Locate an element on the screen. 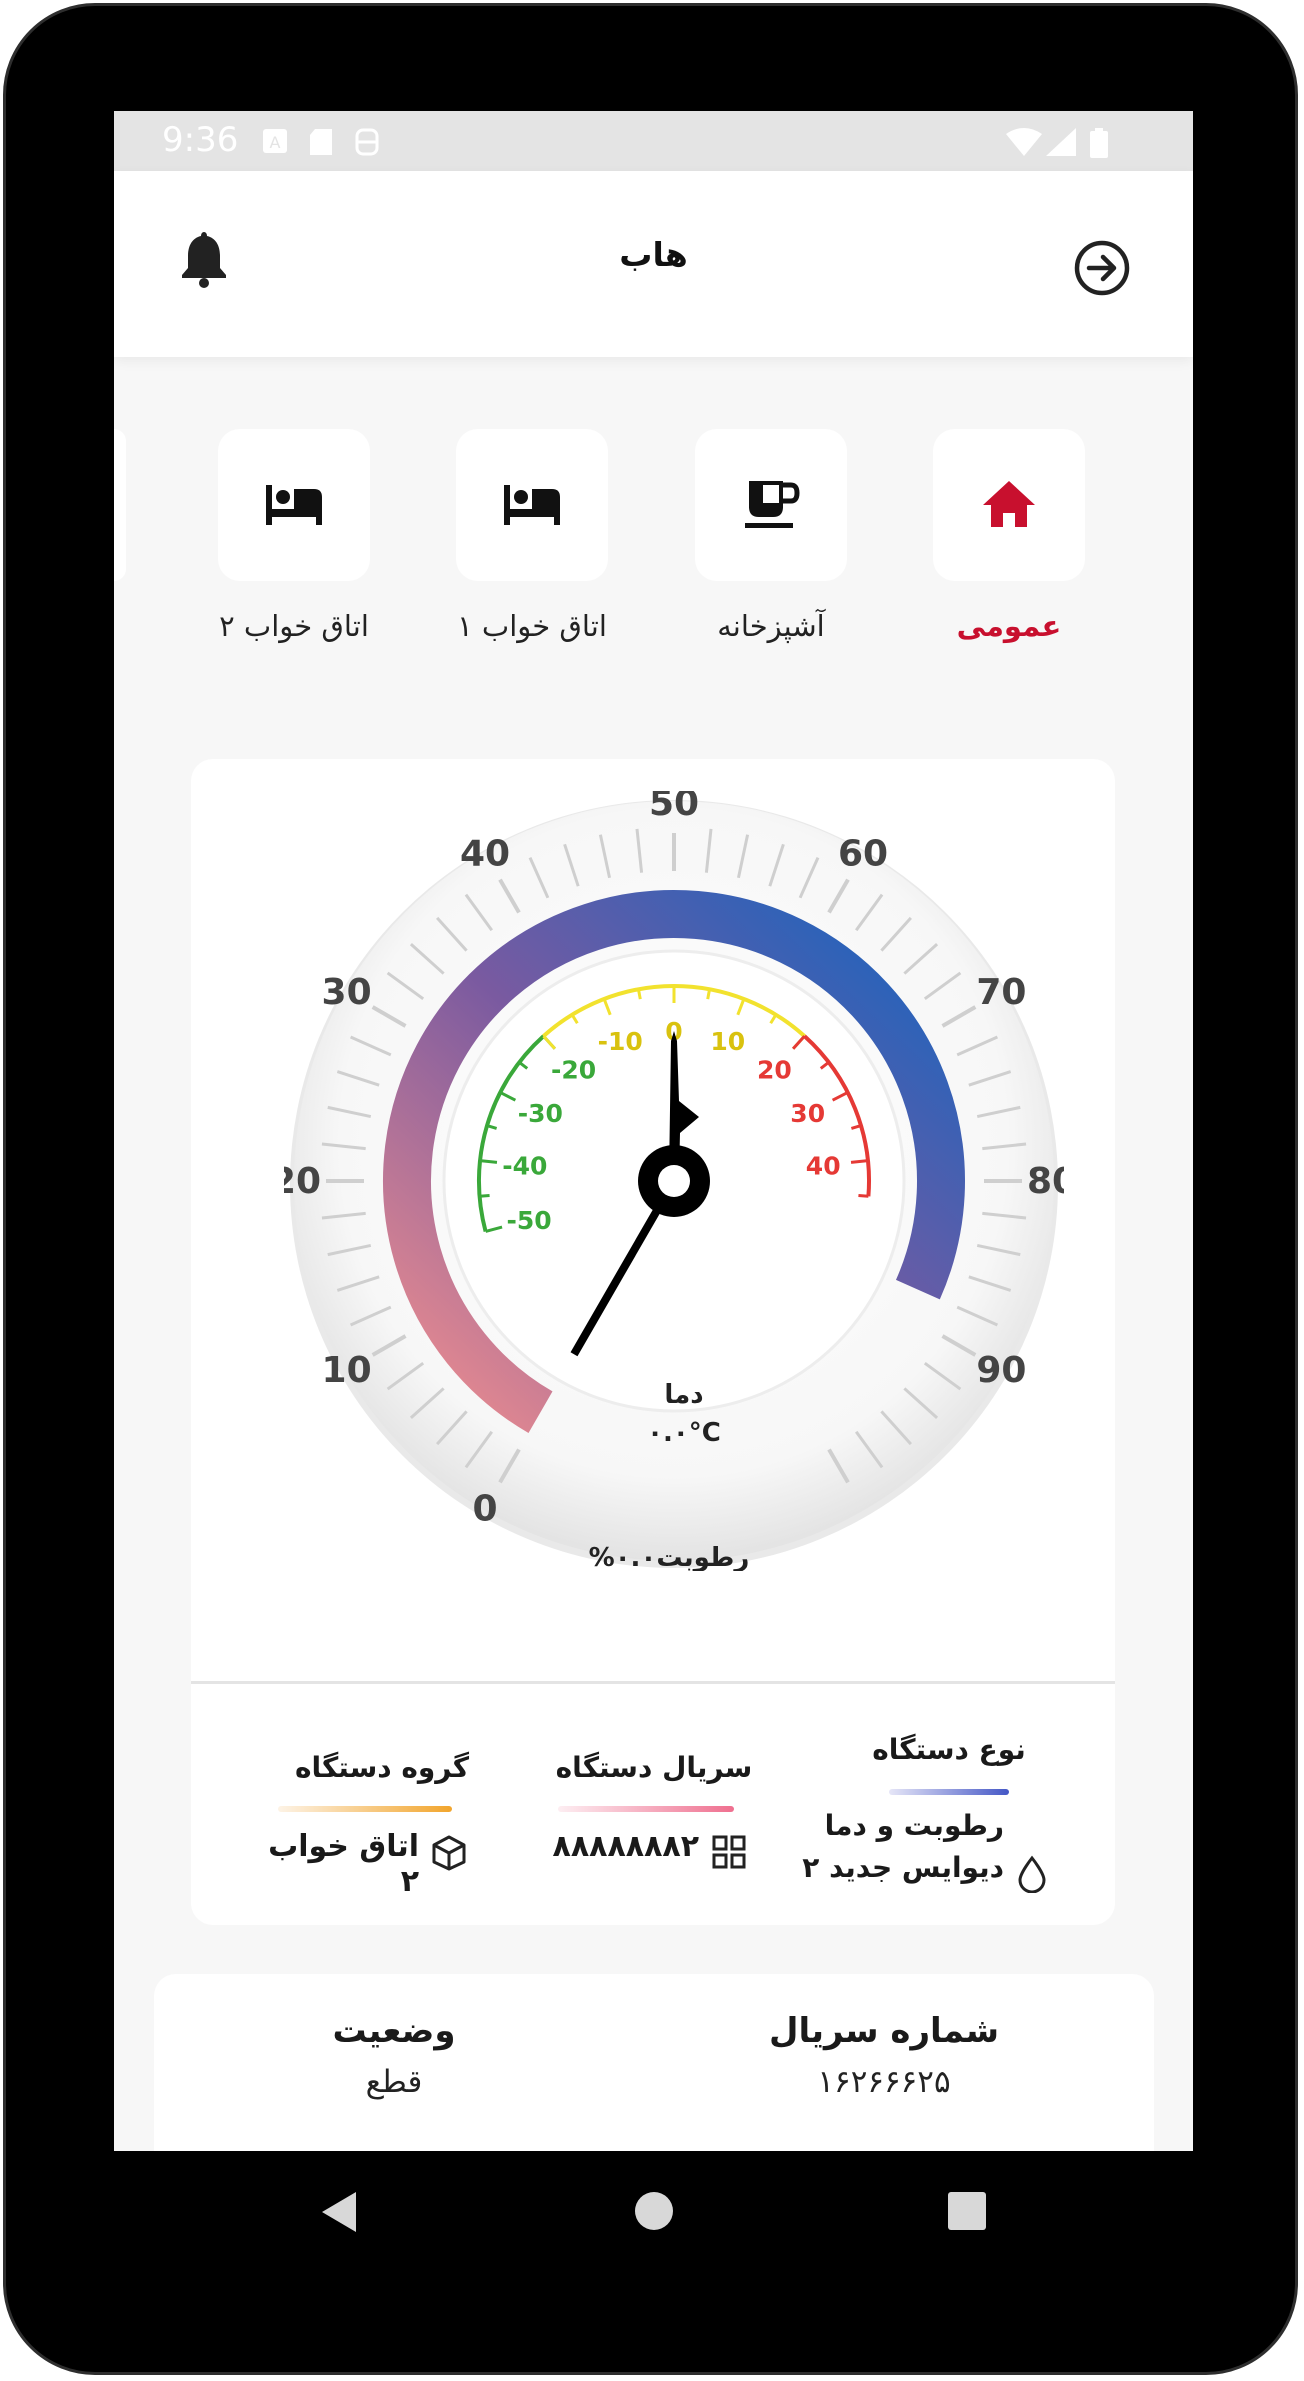  status-title: وضعیت is located at coordinates (394, 2031).